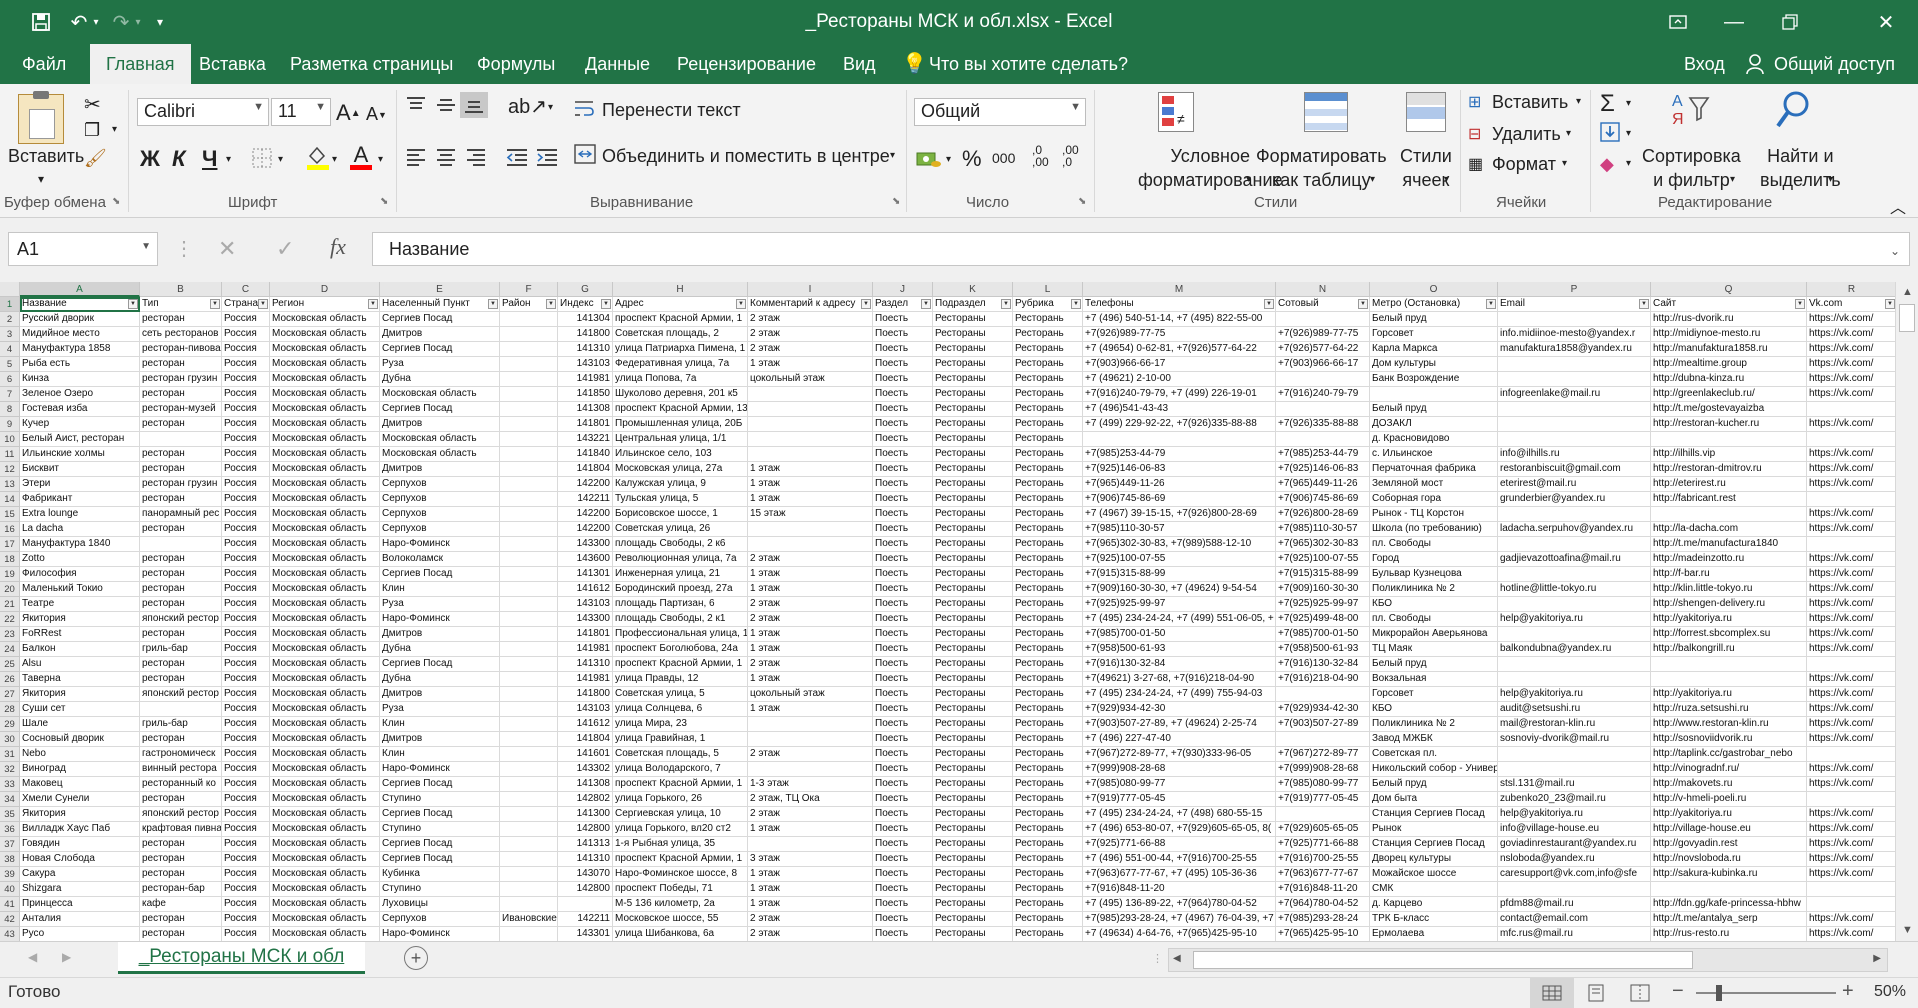  Describe the element at coordinates (10, 619) in the screenshot. I see `row-header: 22` at that location.